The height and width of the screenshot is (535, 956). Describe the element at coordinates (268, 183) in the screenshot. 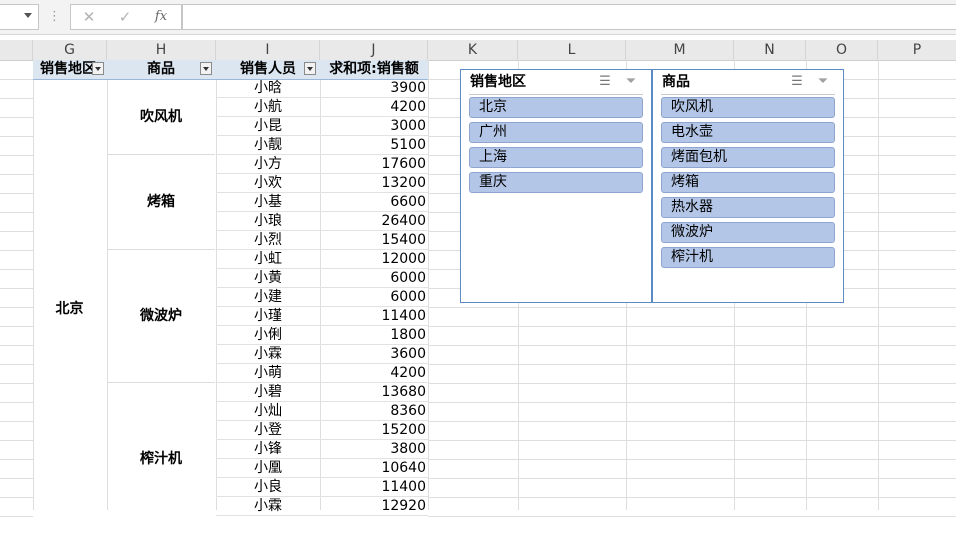

I see `pivot-person-cell: 小欢` at that location.